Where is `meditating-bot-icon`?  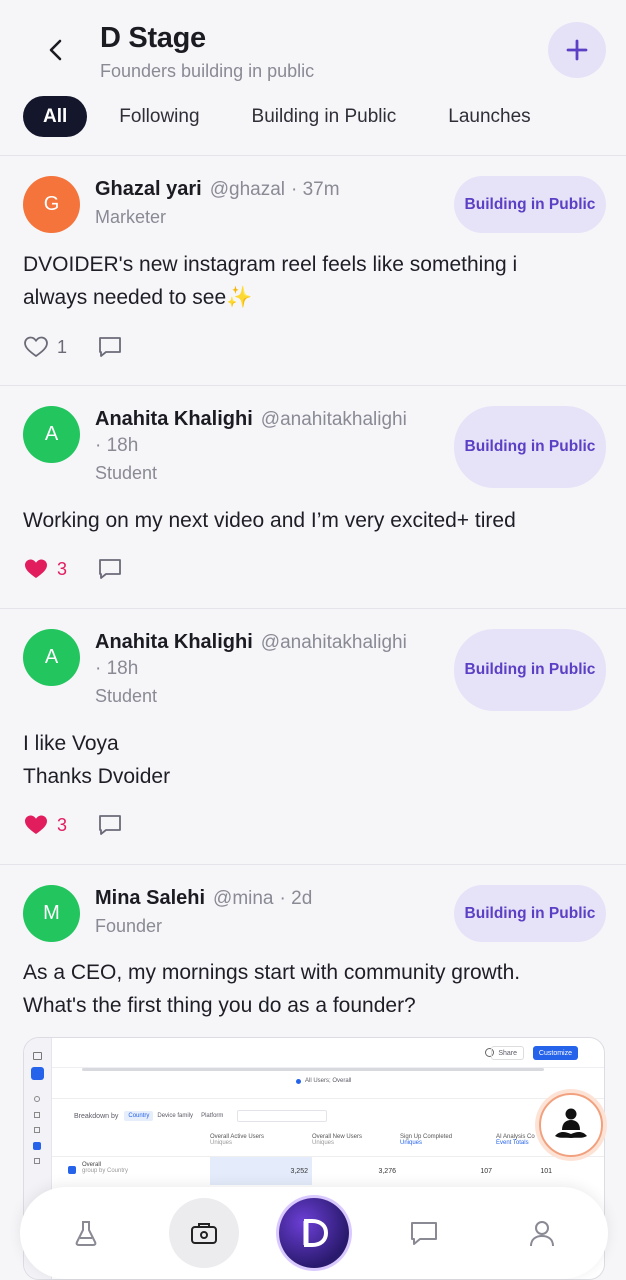 meditating-bot-icon is located at coordinates (571, 1123).